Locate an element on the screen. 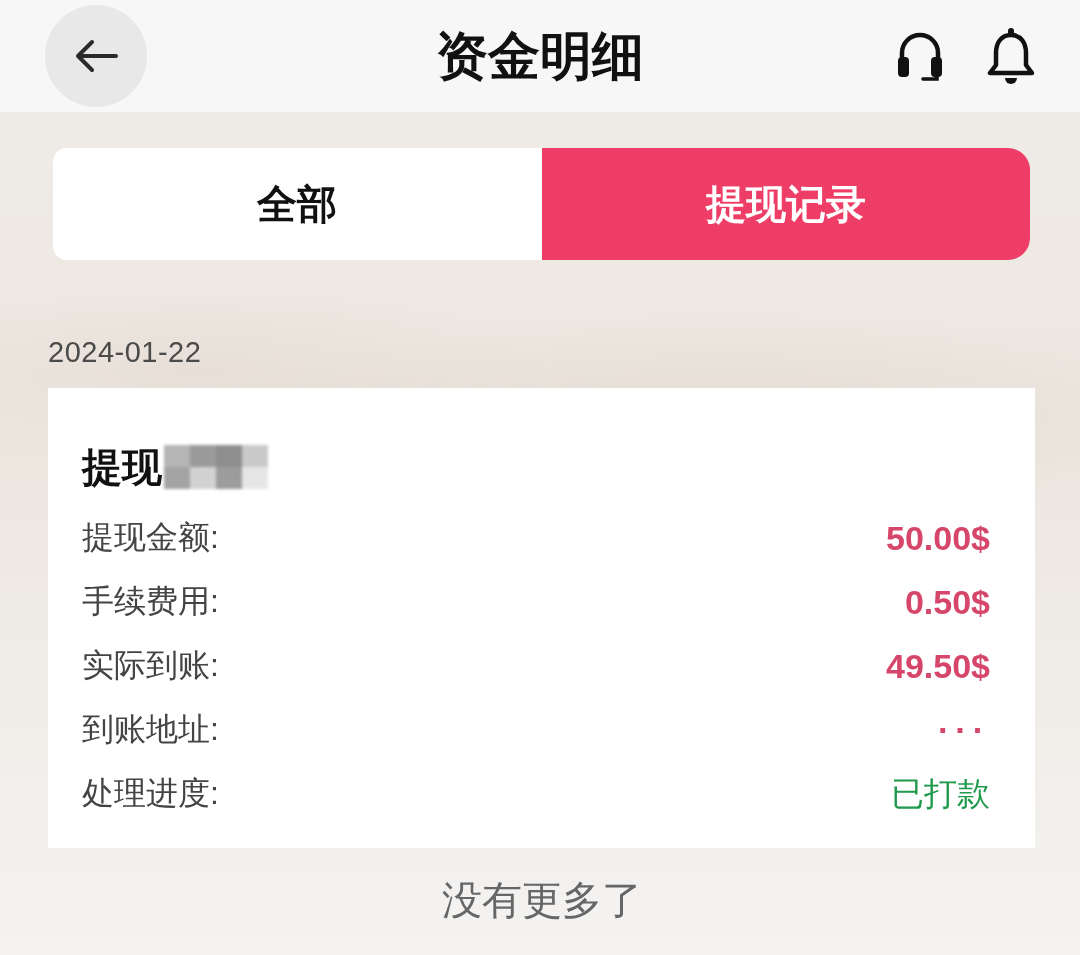 This screenshot has height=955, width=1080. field-value: 49.50$ is located at coordinates (938, 666).